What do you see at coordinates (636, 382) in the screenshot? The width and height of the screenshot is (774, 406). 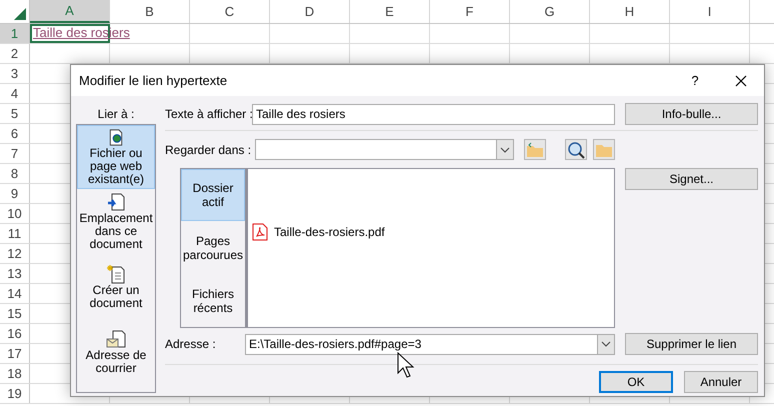 I see `ok-button: OK` at bounding box center [636, 382].